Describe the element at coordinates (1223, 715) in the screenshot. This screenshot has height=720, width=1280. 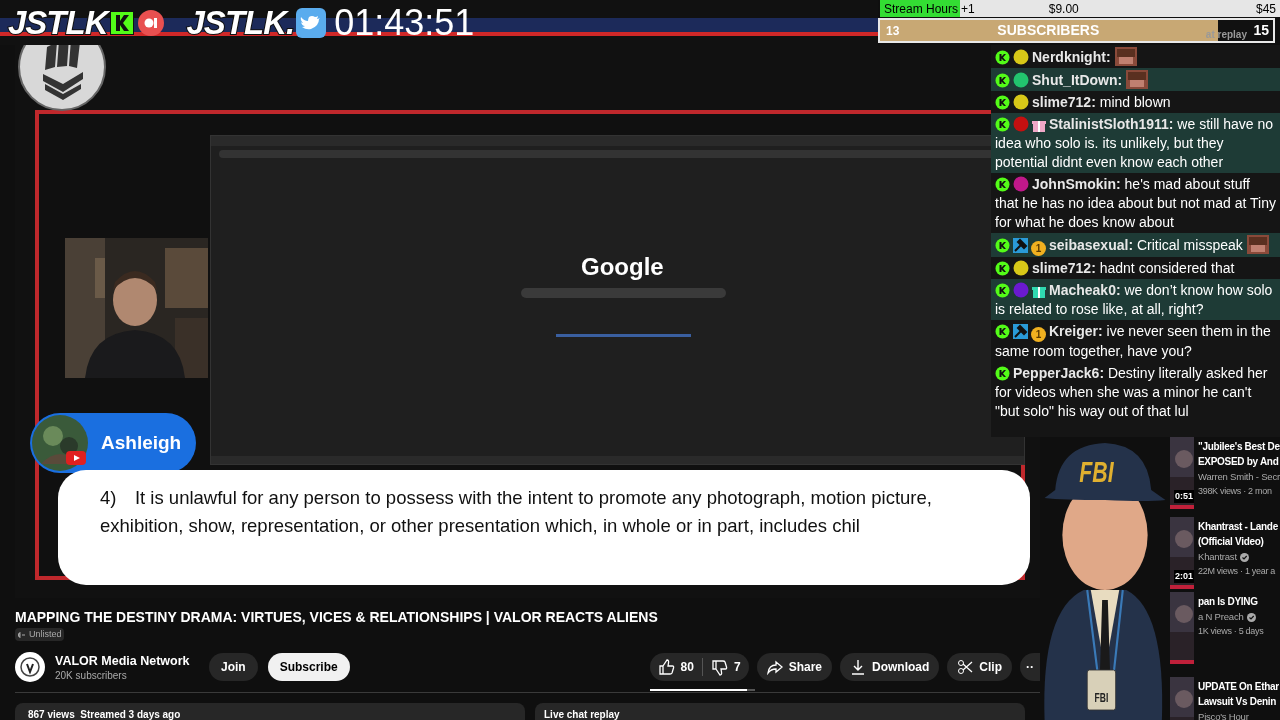
I see `channel-name: Pisco's Hour` at that location.